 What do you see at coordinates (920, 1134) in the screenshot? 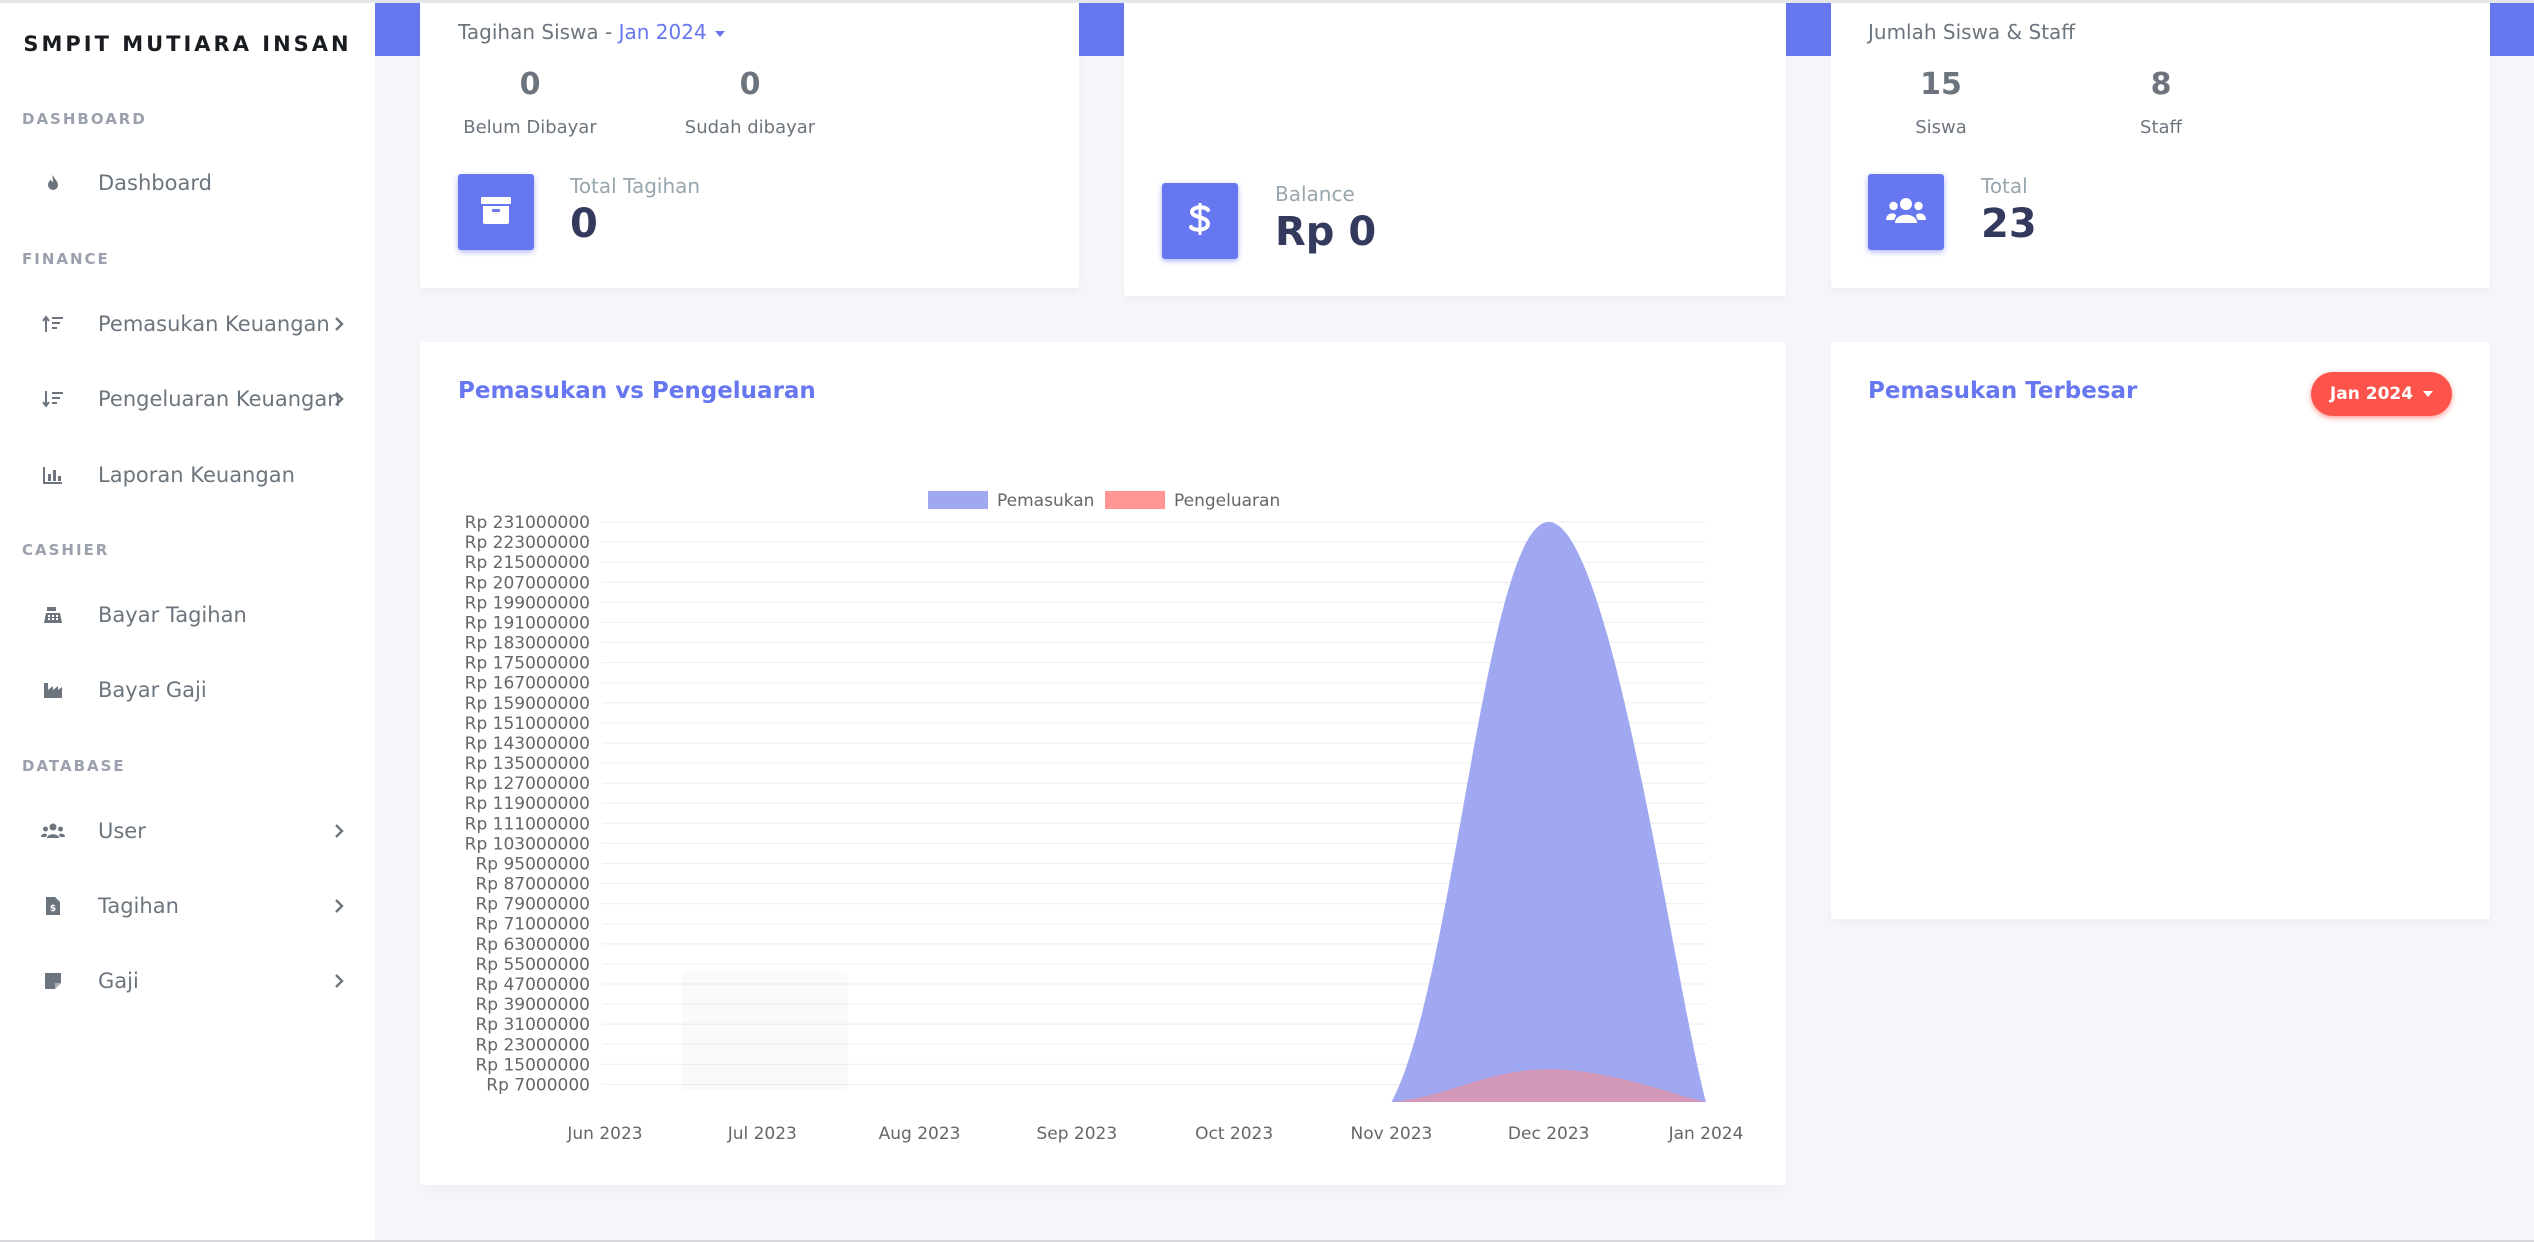
I see `x-tick-label: Aug 2023` at bounding box center [920, 1134].